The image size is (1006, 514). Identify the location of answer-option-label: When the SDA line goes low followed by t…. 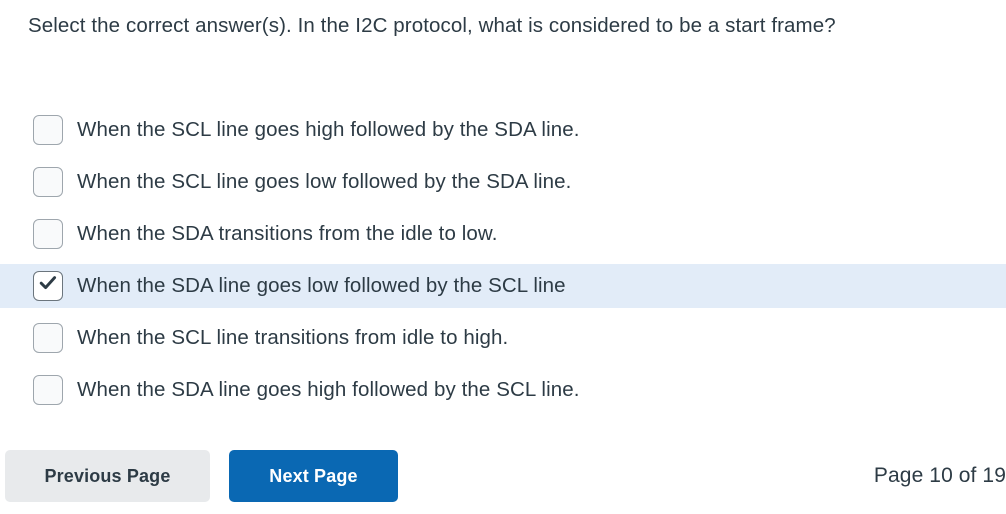
(321, 285).